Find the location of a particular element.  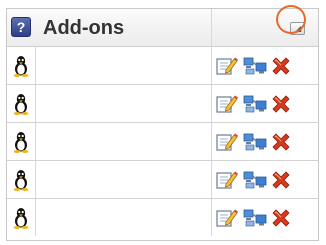

help-icon: ? is located at coordinates (21, 27).